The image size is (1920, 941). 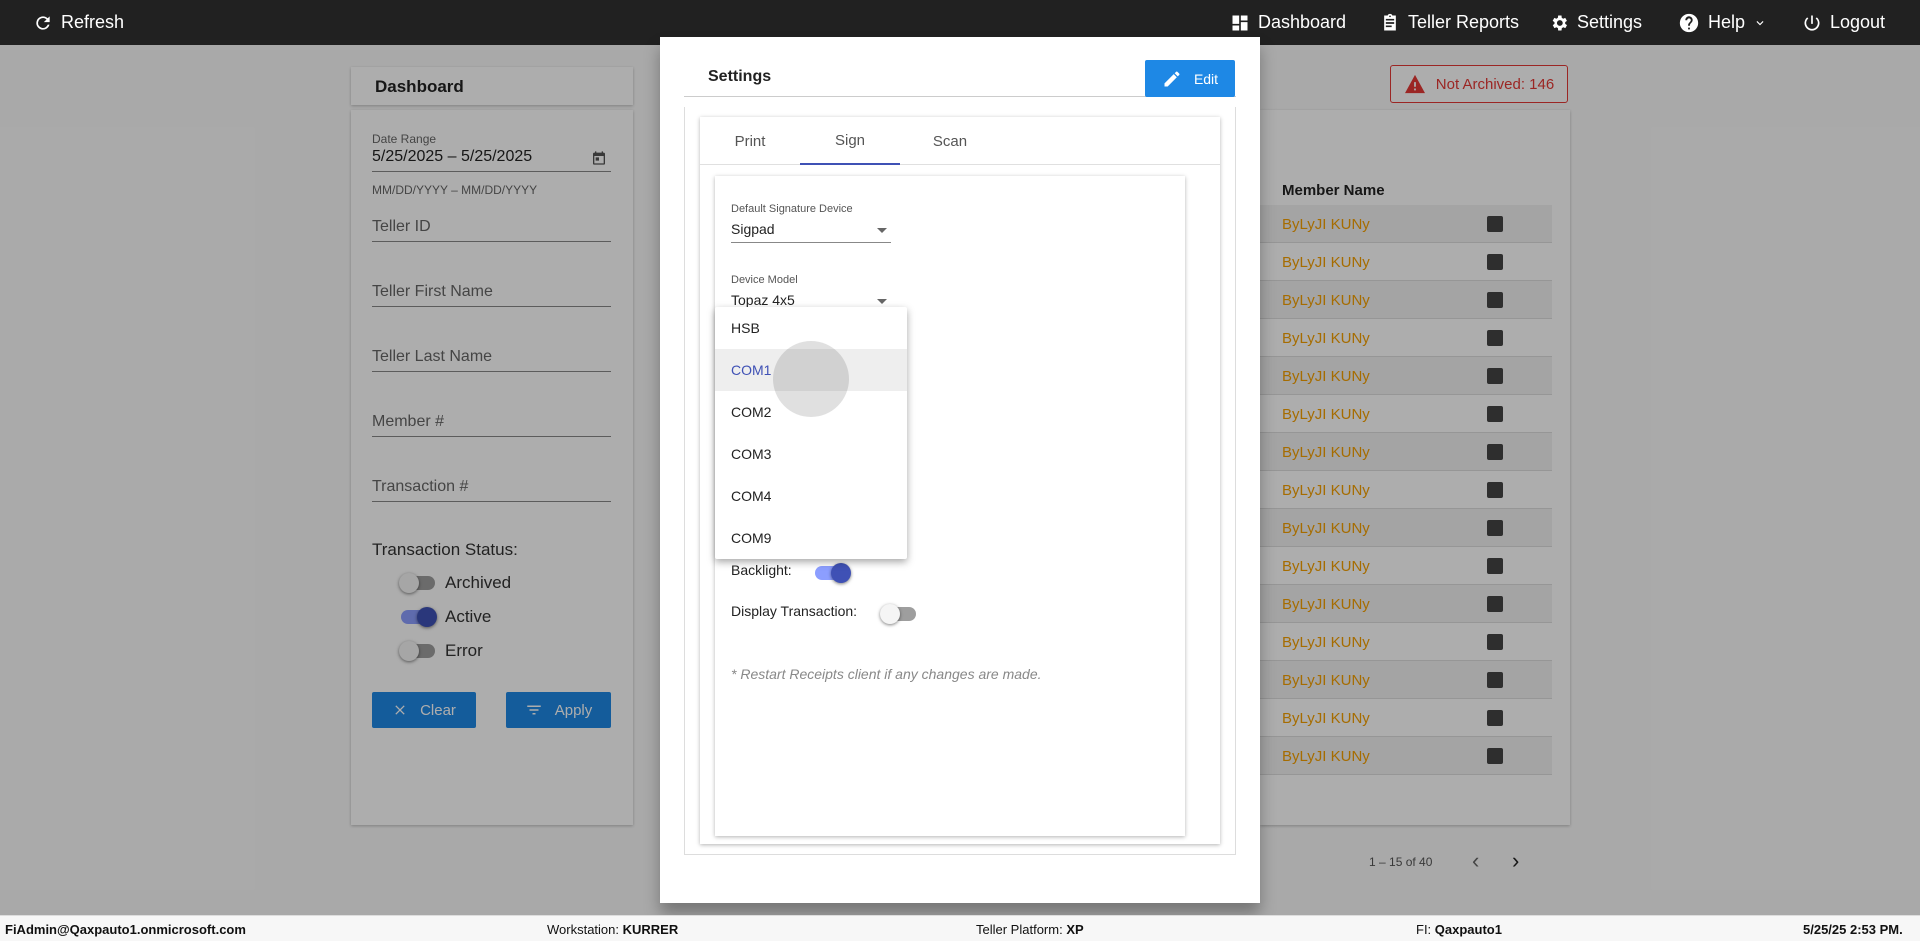 I want to click on backlight-toggle, so click(x=833, y=573).